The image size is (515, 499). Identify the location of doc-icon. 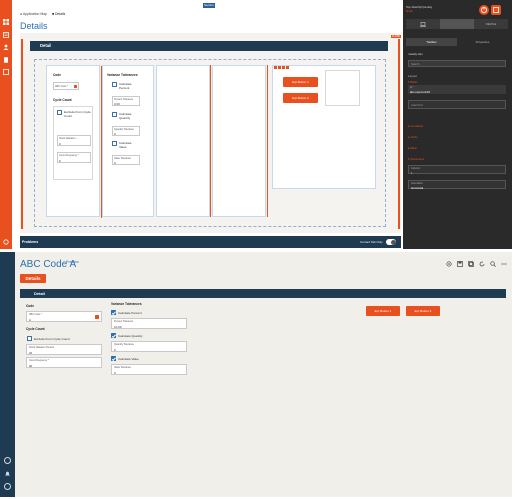
(6, 60).